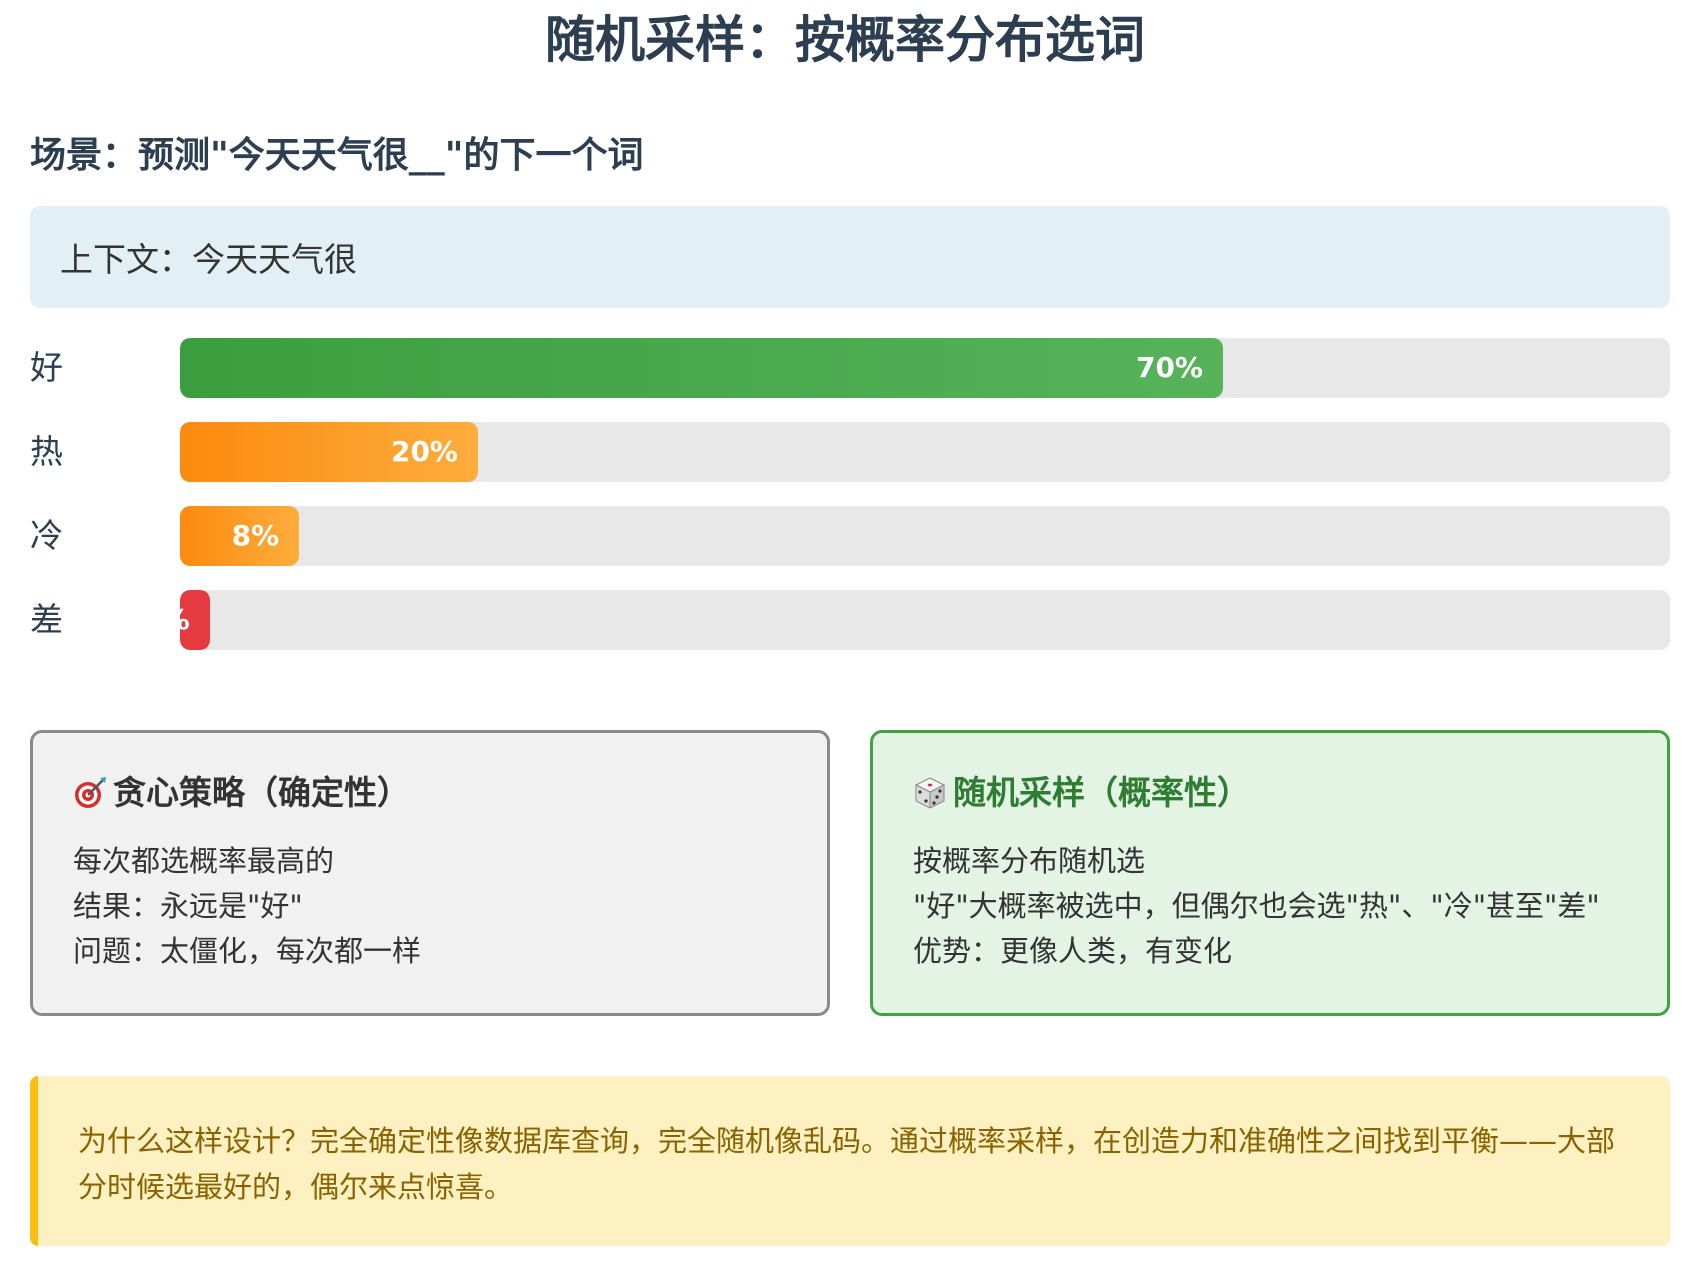 The width and height of the screenshot is (1690, 1270). I want to click on greedy-card-line: 每次都选概率最高的, so click(204, 861).